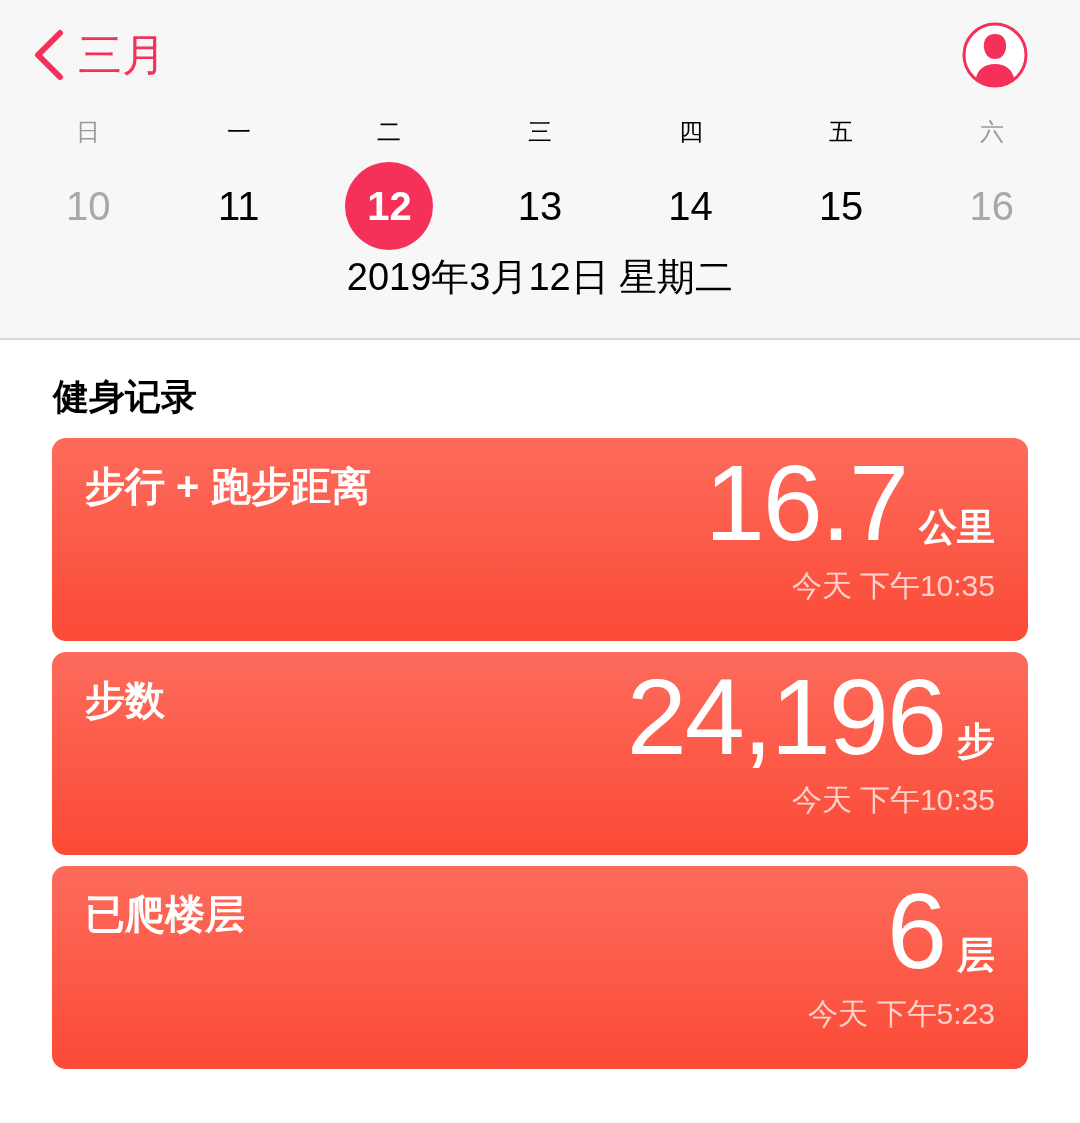 This screenshot has height=1123, width=1080. I want to click on day-button: 11, so click(238, 206).